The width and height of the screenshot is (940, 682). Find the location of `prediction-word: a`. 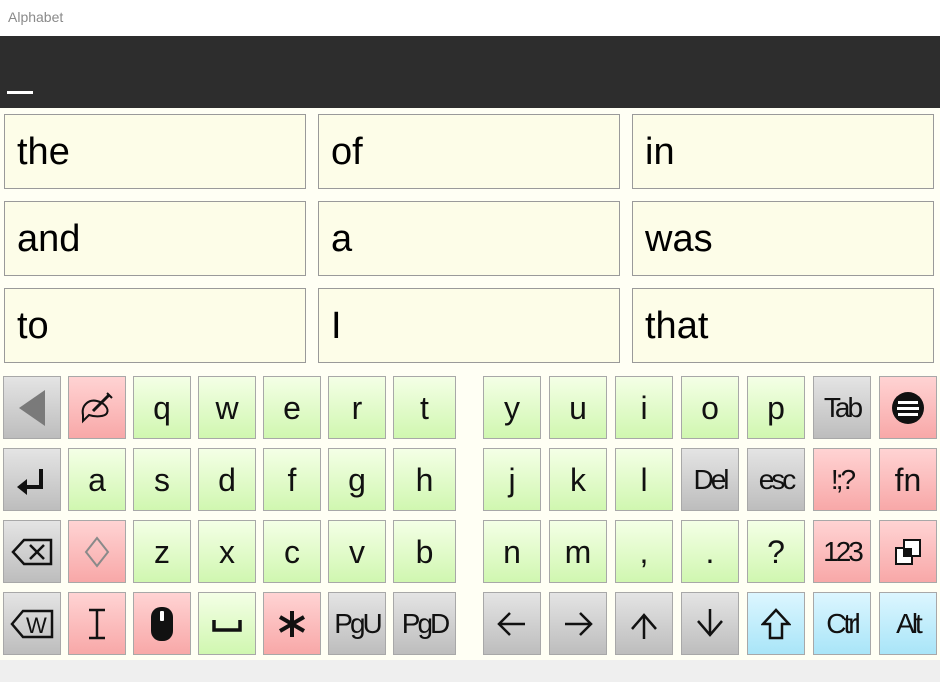

prediction-word: a is located at coordinates (469, 238).